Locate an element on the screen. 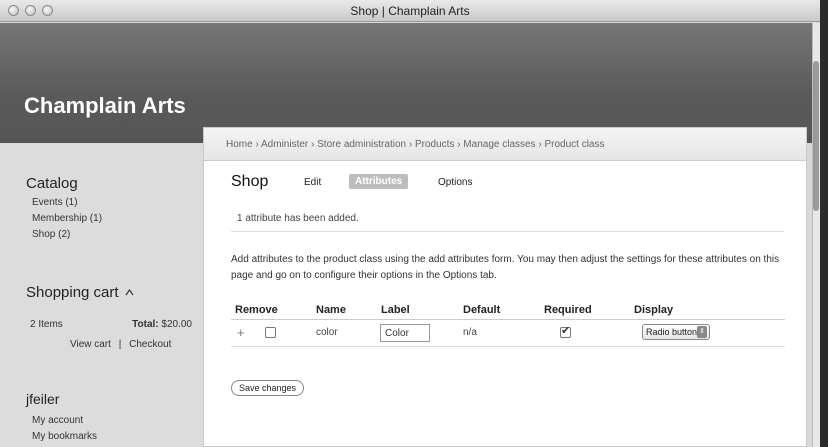 The image size is (828, 447). select-arrows-icon: ⇕ is located at coordinates (702, 332).